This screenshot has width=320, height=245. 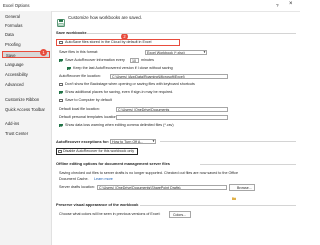 What do you see at coordinates (291, 4) in the screenshot?
I see `close-icon: ×` at bounding box center [291, 4].